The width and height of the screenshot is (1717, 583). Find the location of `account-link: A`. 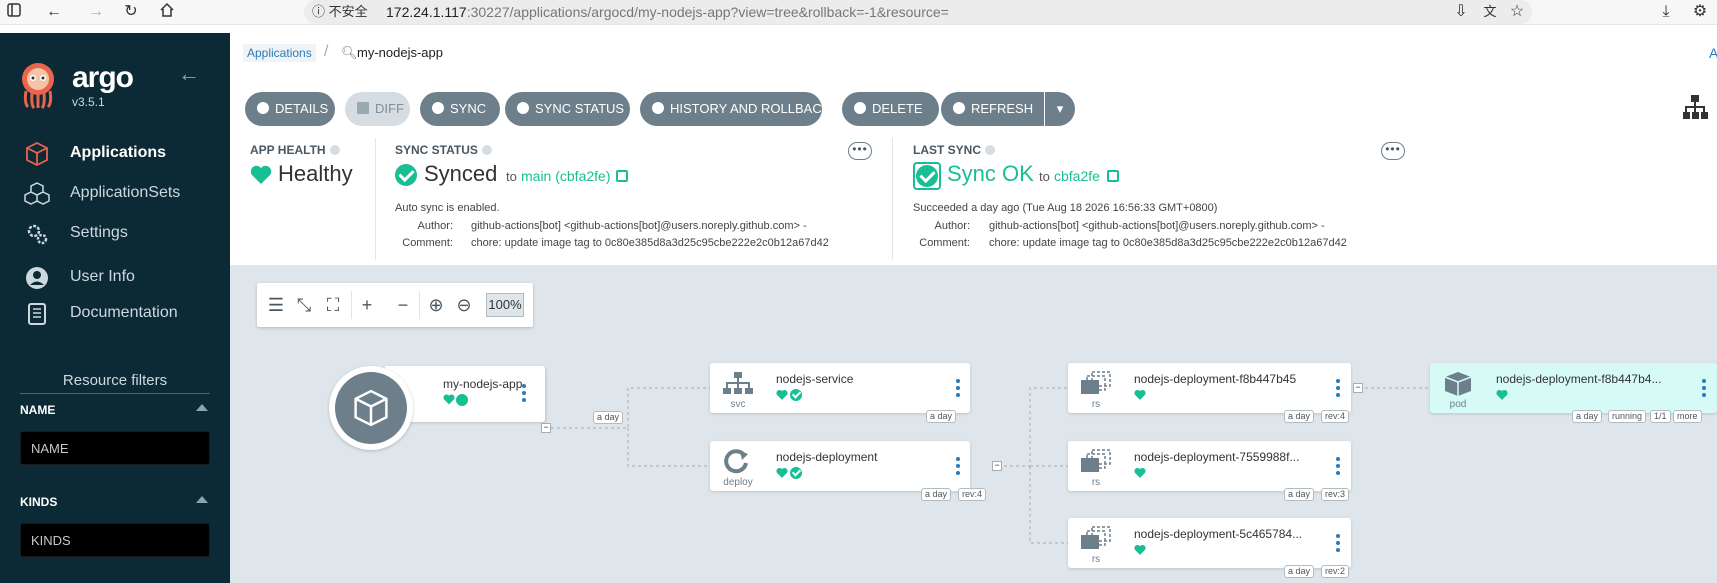

account-link: A is located at coordinates (1713, 53).